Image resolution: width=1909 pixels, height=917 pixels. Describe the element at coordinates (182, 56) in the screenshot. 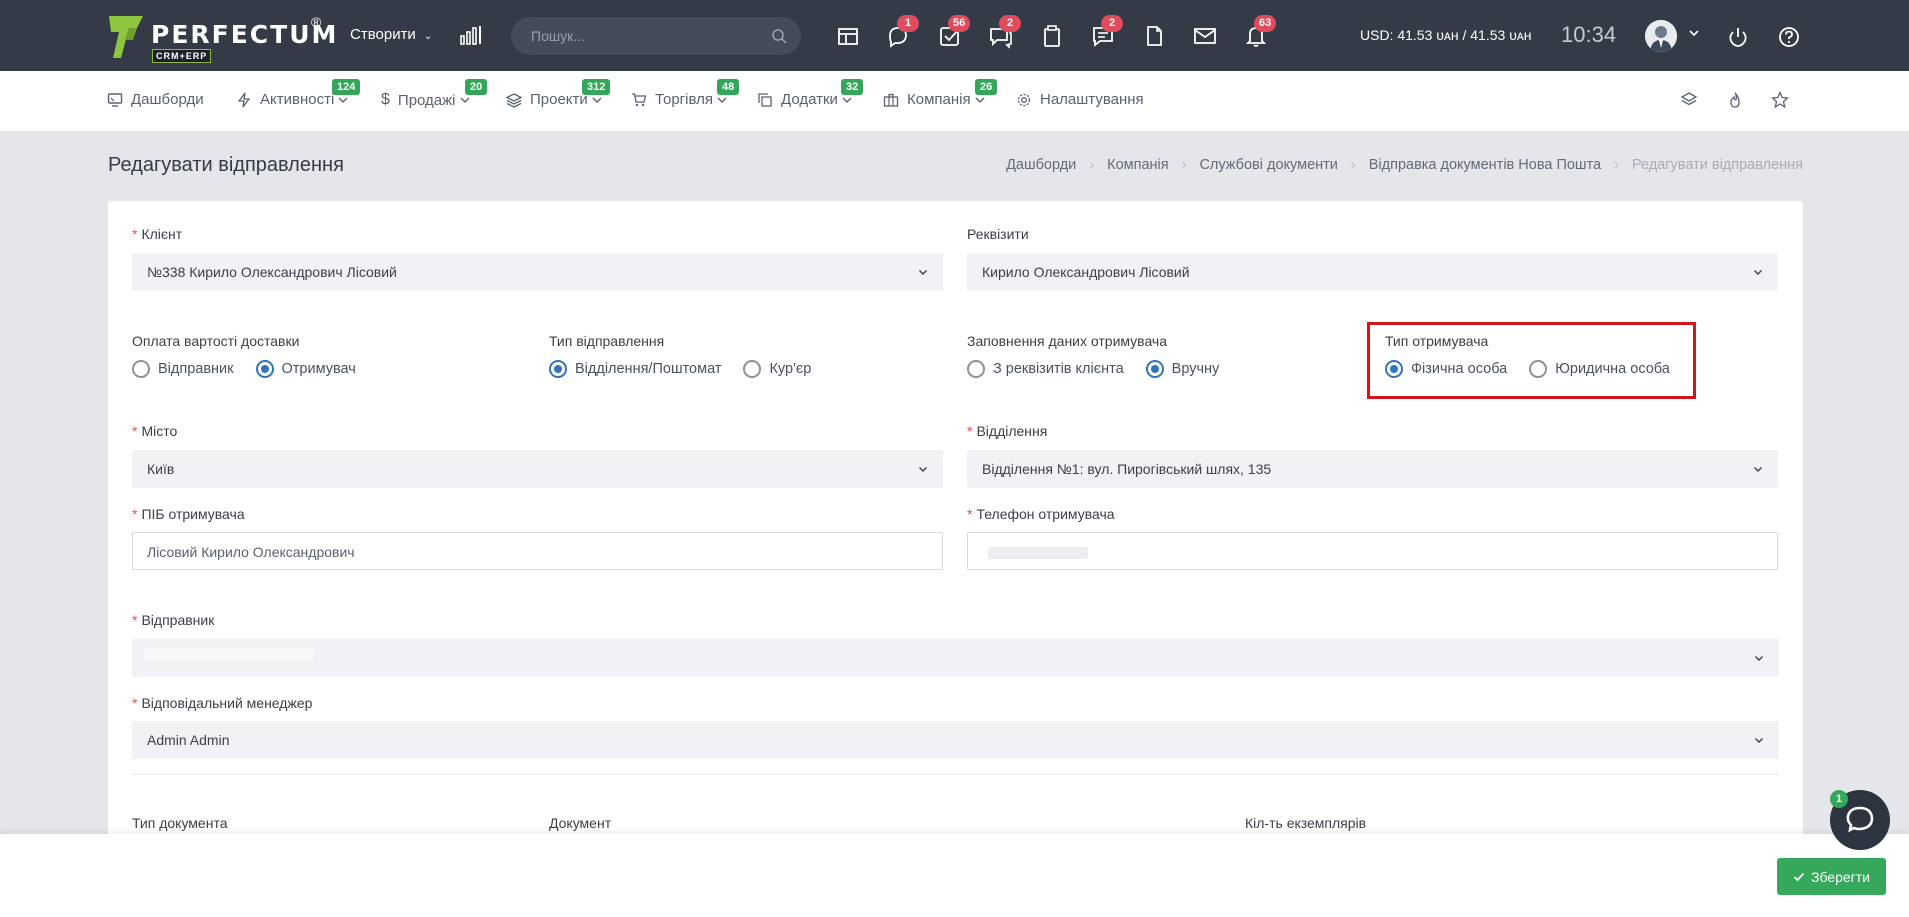

I see `logo-subtitle: CRM+ERP` at that location.